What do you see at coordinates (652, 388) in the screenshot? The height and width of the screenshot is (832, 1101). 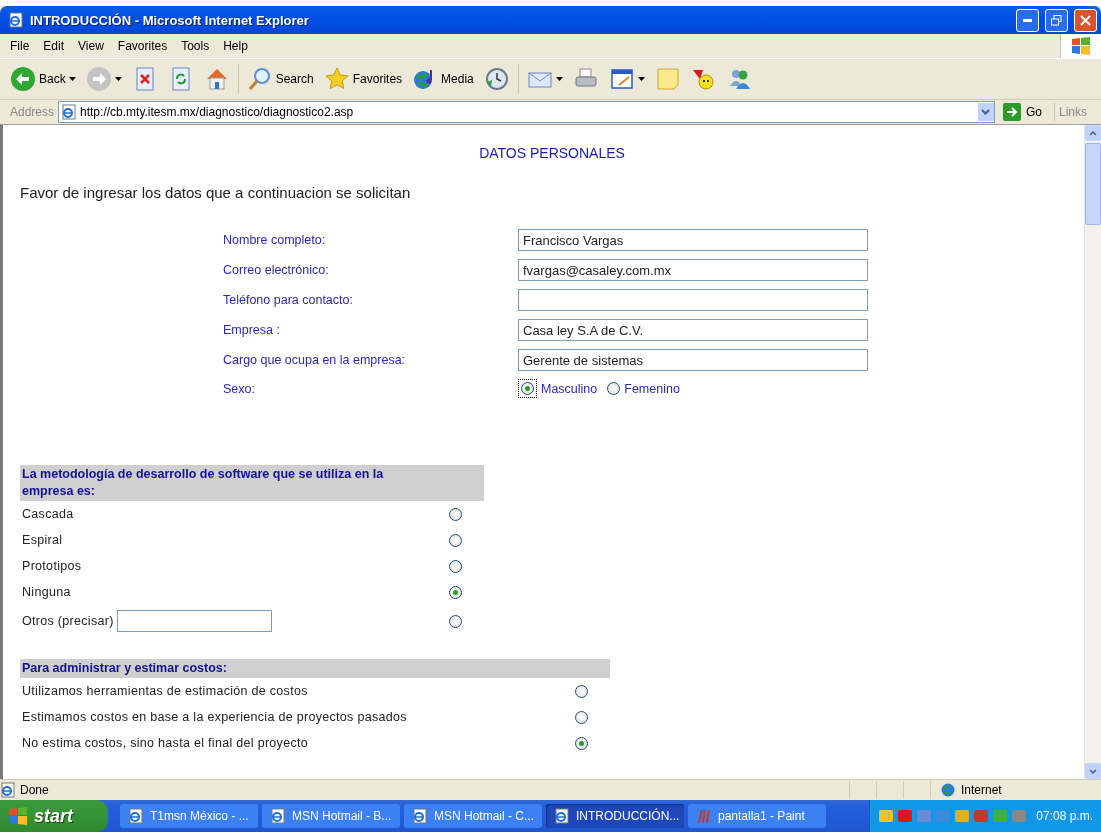 I see `radio-label: Femenino` at bounding box center [652, 388].